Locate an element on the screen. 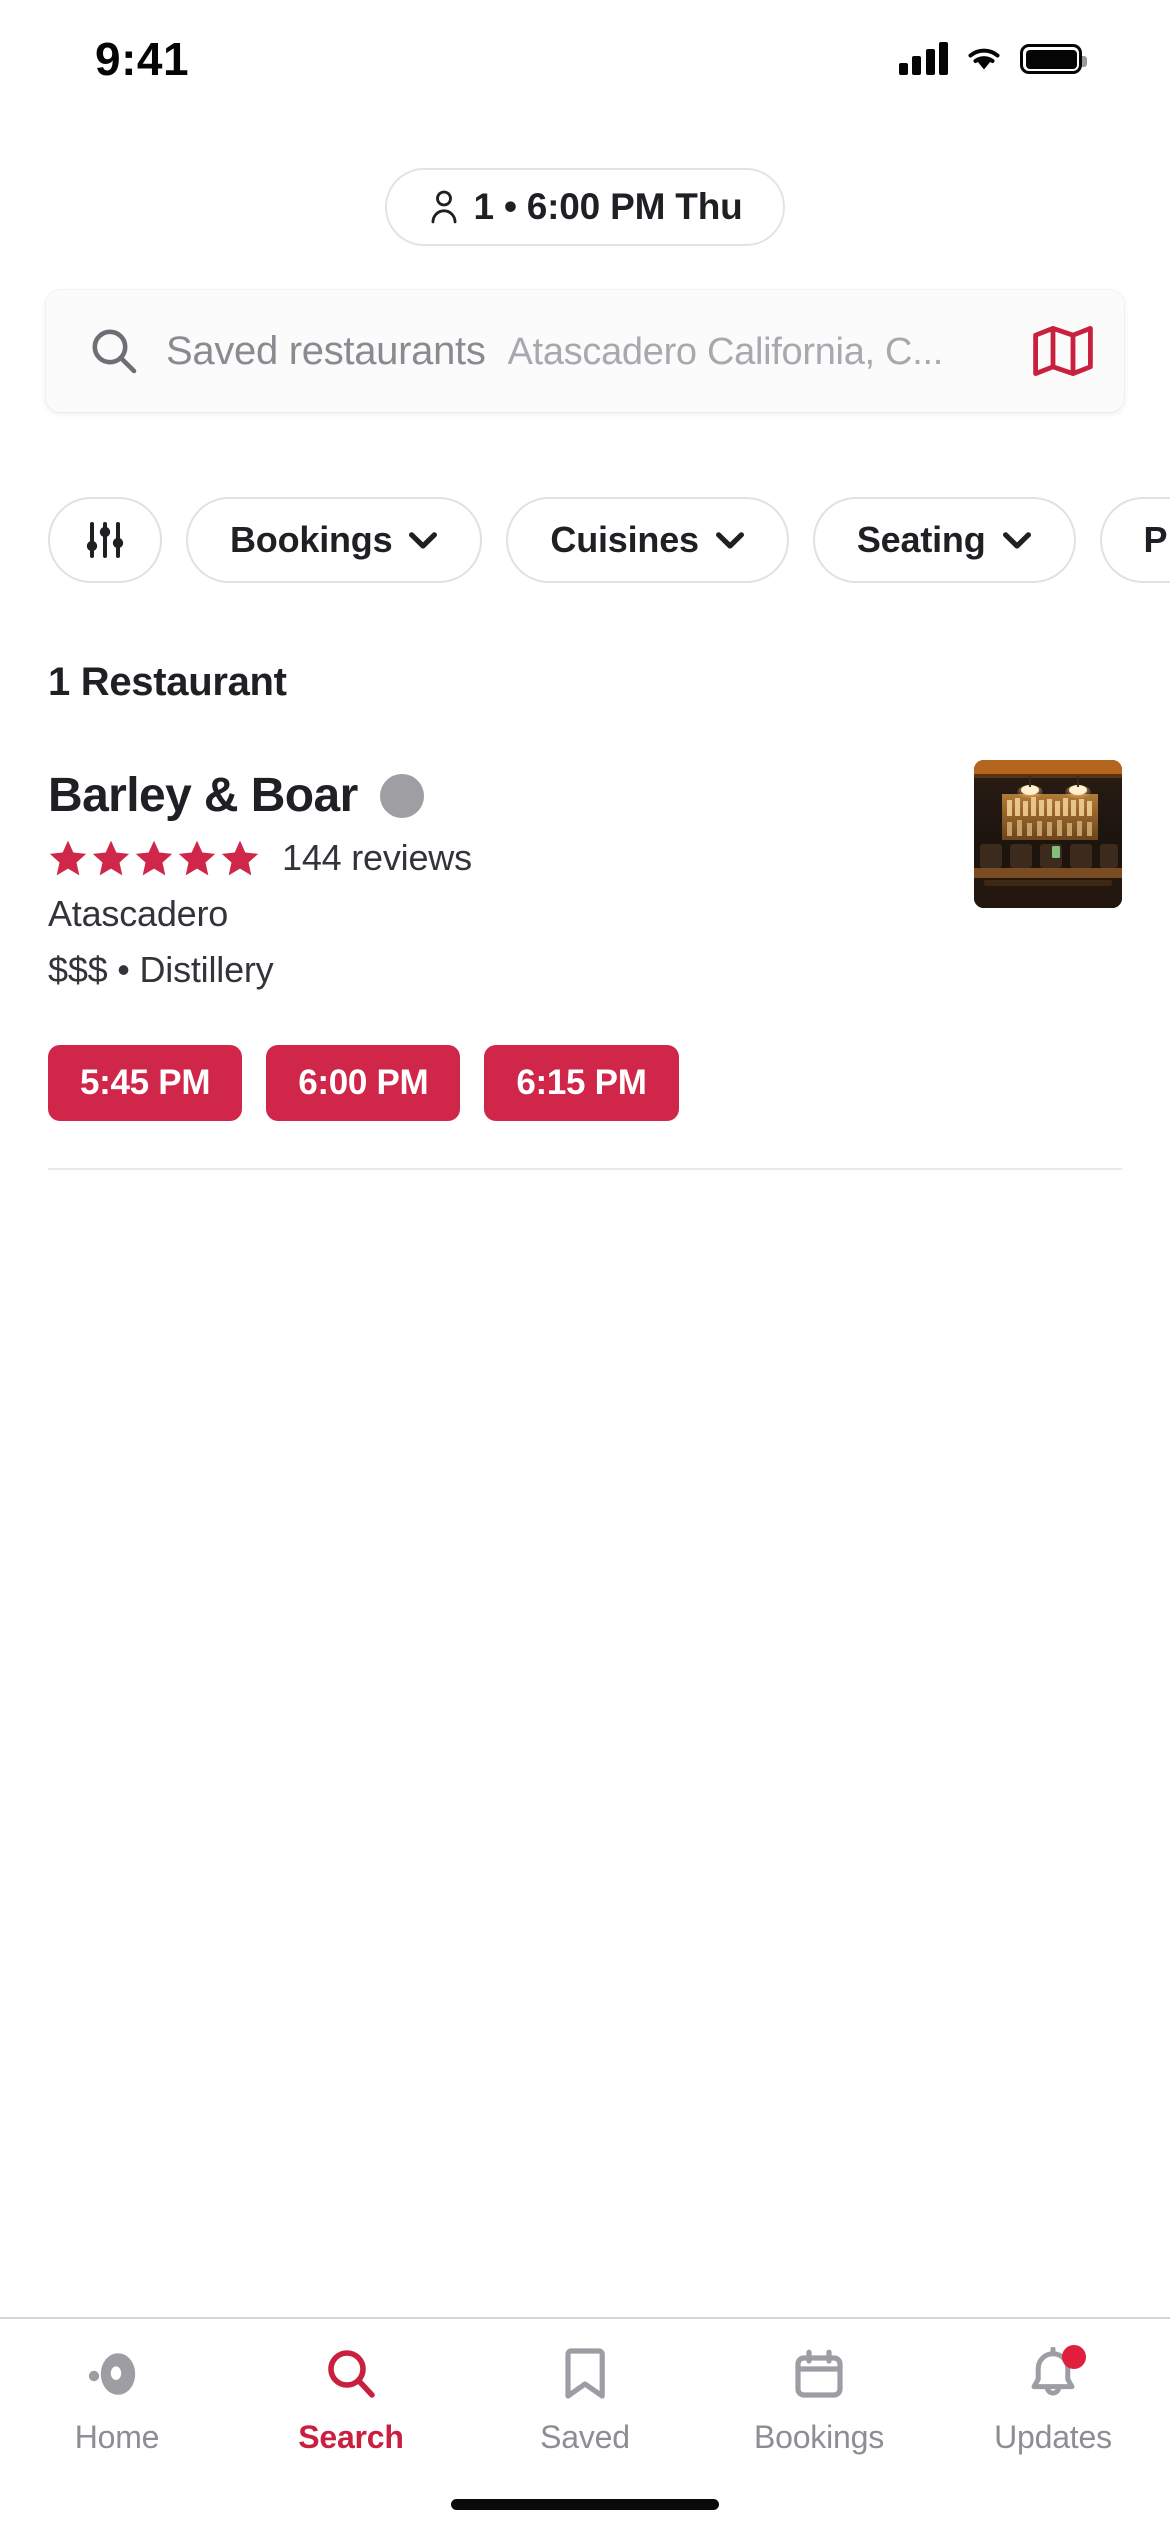 The width and height of the screenshot is (1170, 2532). star-rating is located at coordinates (154, 858).